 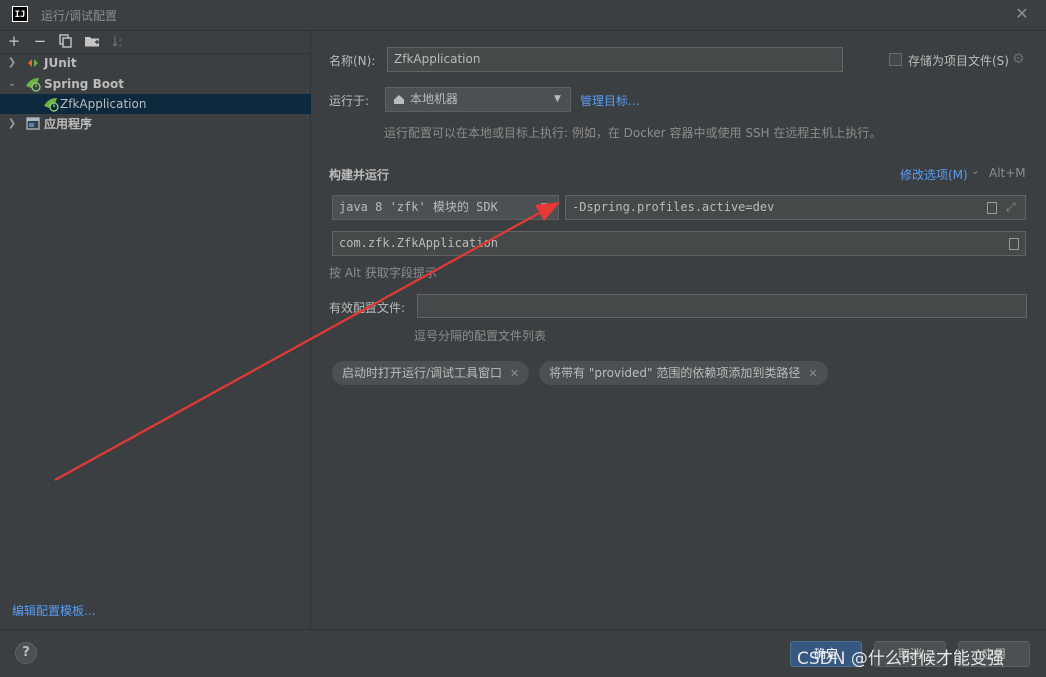 I want to click on tree-item-label: JUnit, so click(x=60, y=63).